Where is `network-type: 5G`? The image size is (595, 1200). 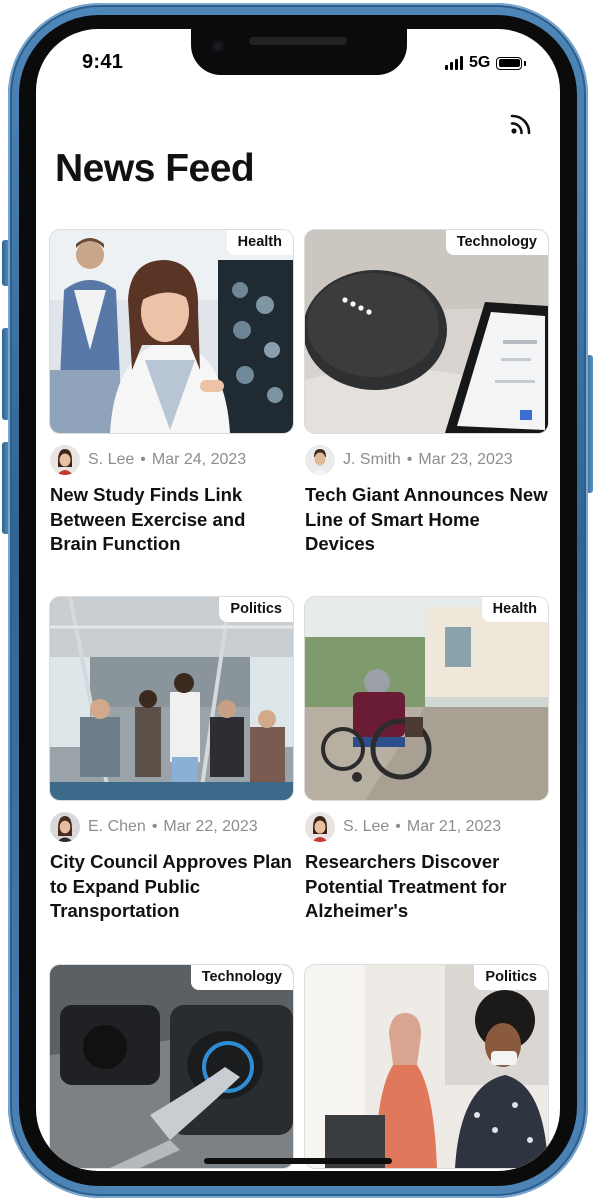 network-type: 5G is located at coordinates (480, 62).